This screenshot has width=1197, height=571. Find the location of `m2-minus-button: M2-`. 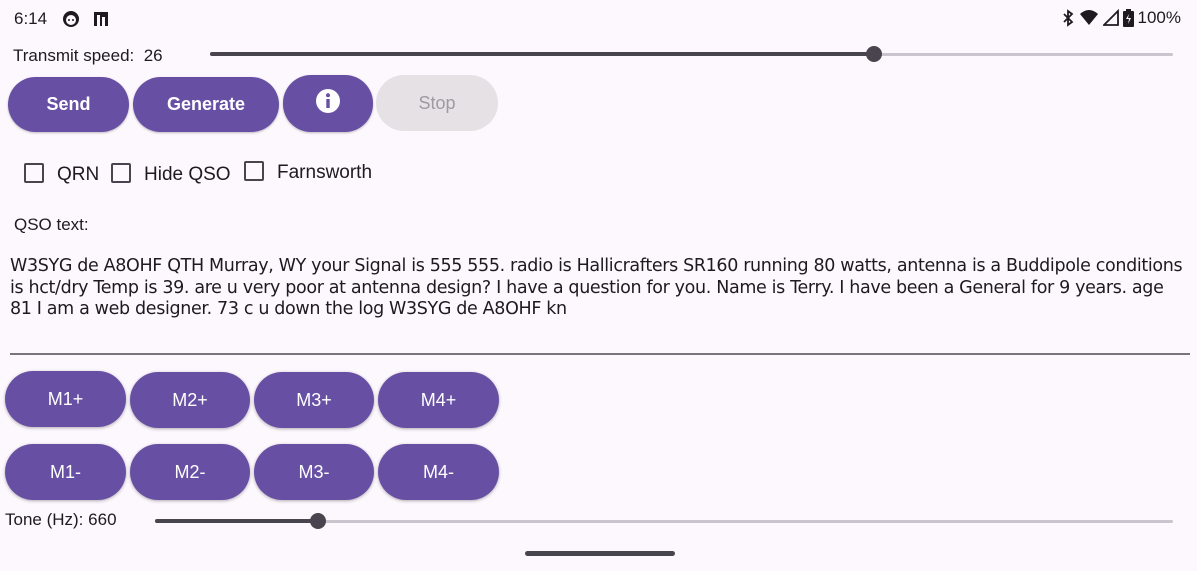

m2-minus-button: M2- is located at coordinates (190, 472).